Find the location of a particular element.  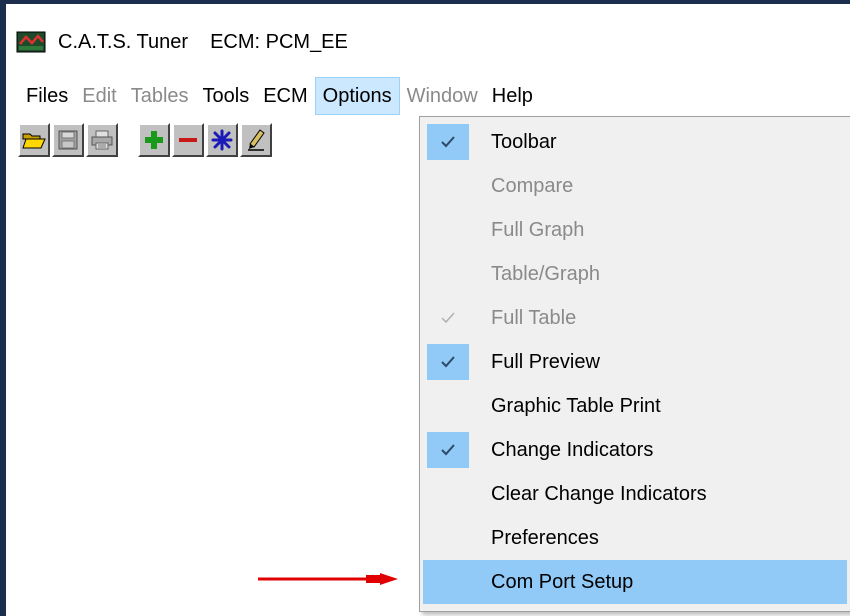

menu-tools: Tools is located at coordinates (226, 96).